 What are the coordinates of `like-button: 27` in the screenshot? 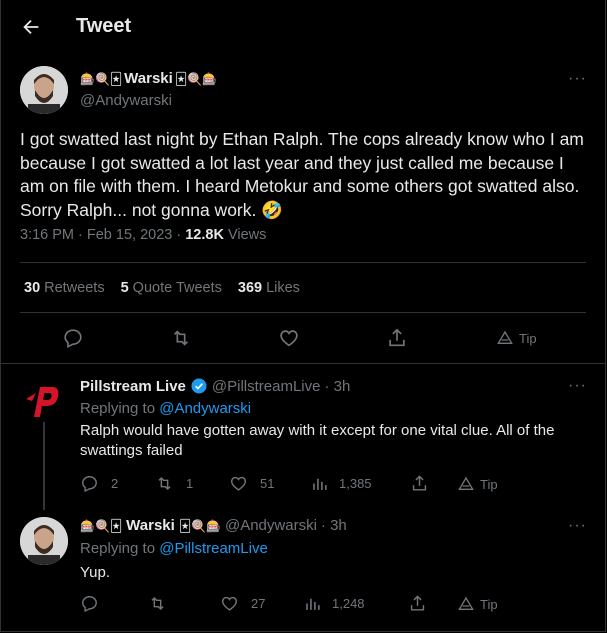 It's located at (242, 603).